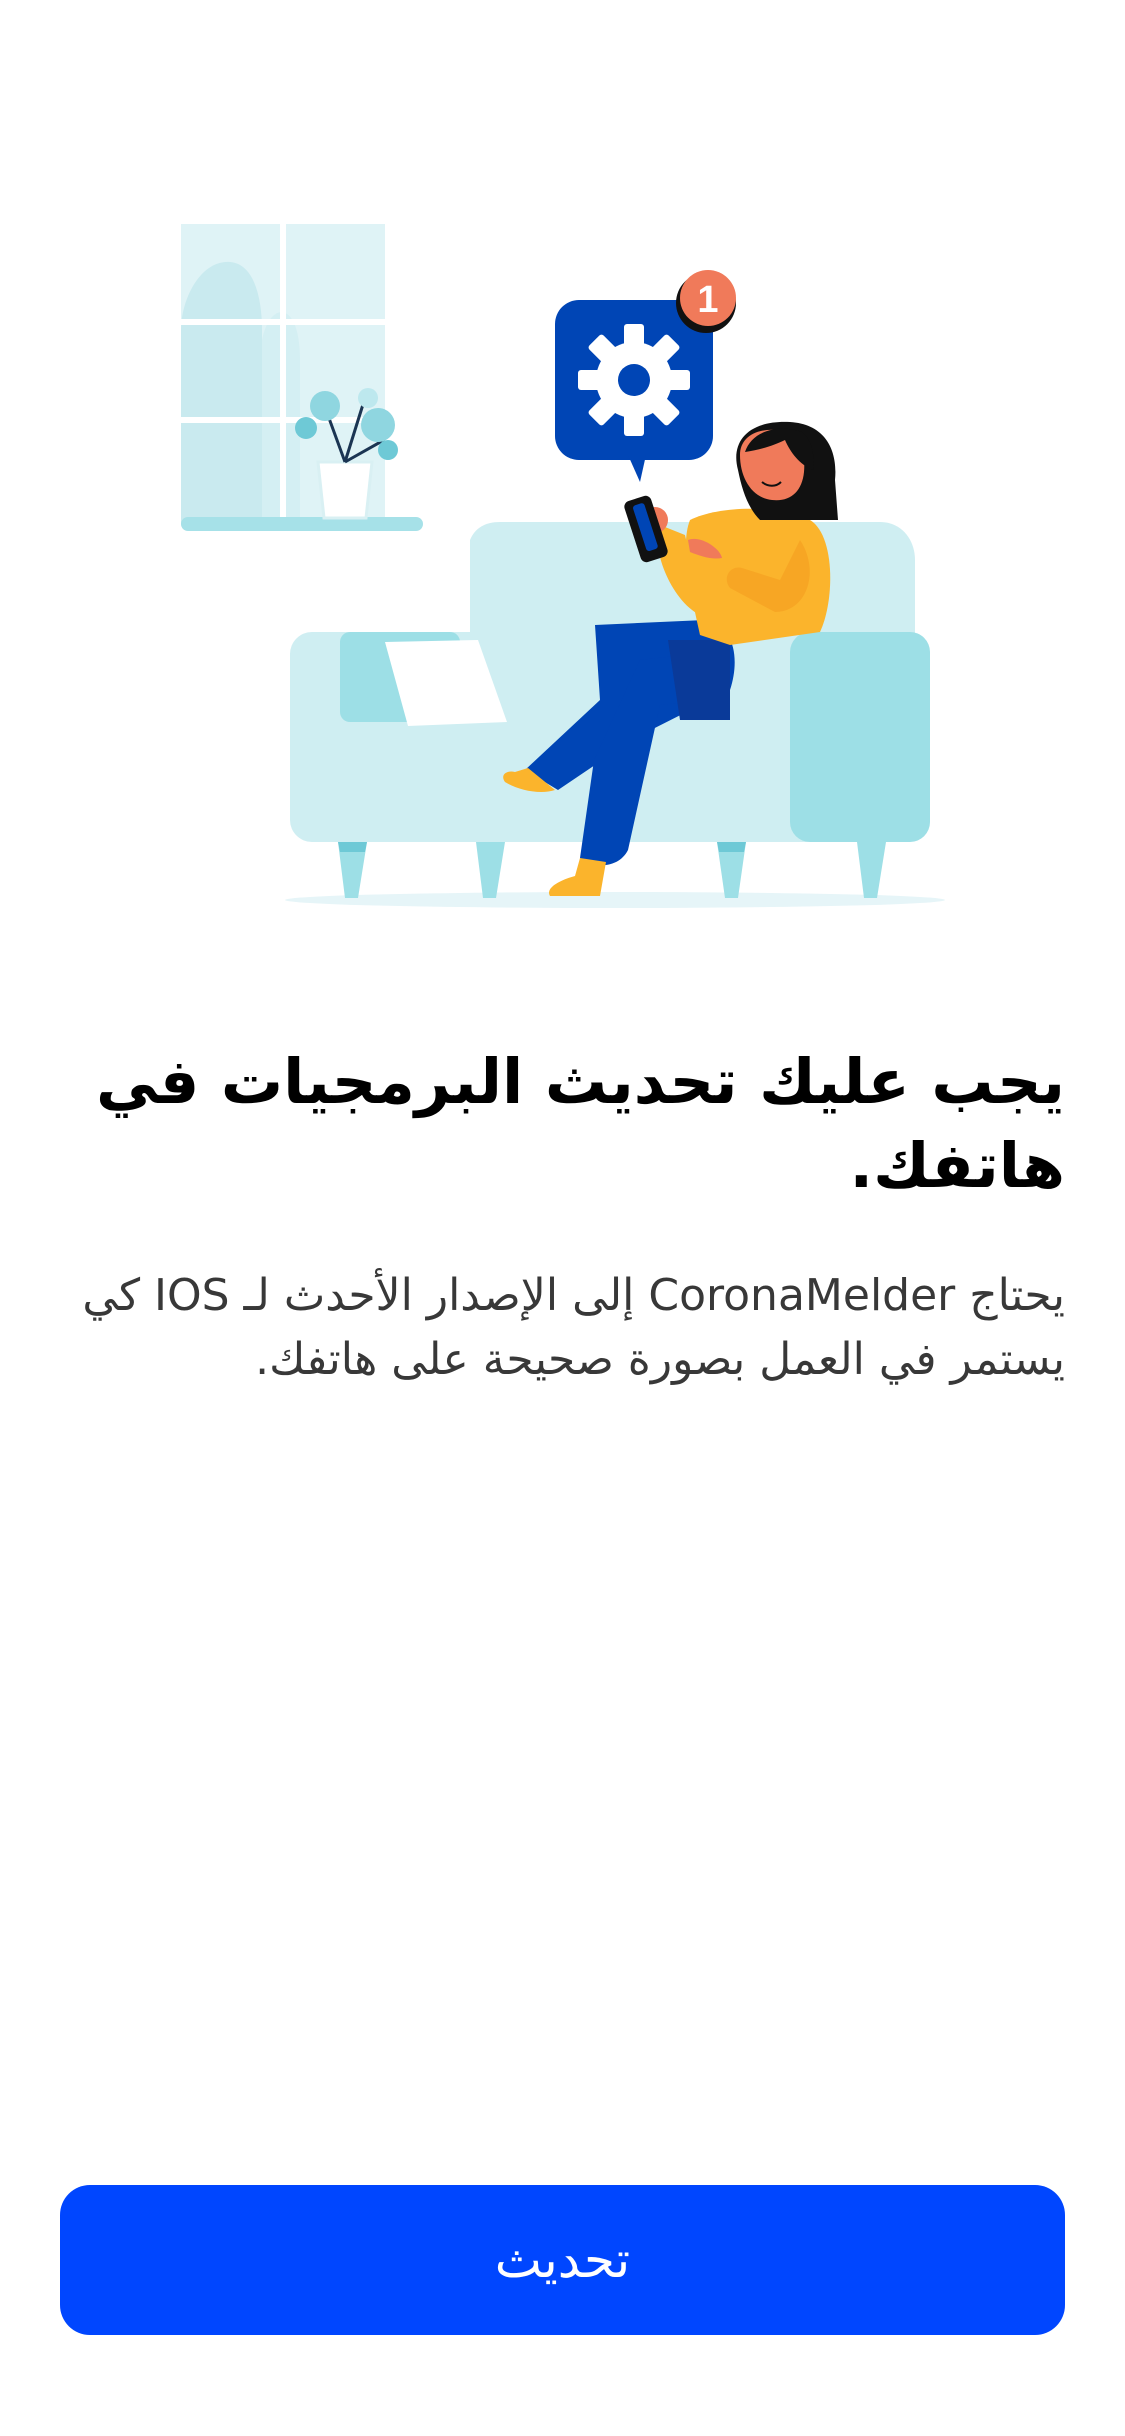 This screenshot has height=2436, width=1125. I want to click on update-button: تحديث, so click(562, 2260).